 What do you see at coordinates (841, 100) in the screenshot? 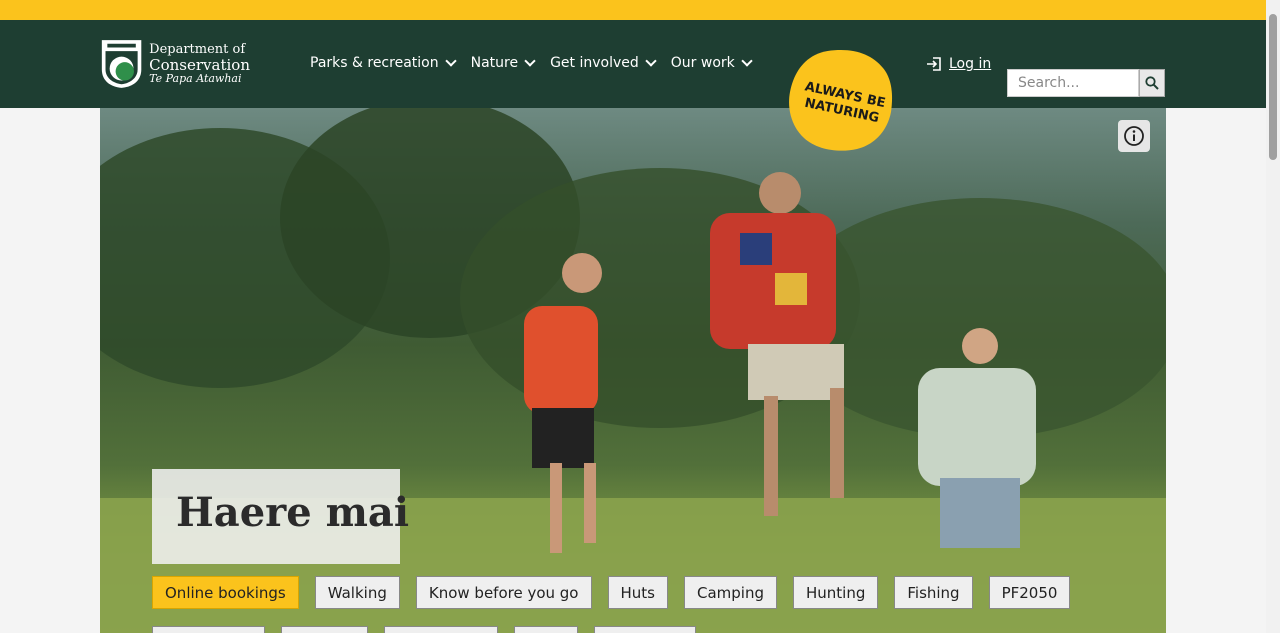
I see `always-be-naturing-badge: ALWAYS BE NATURING` at bounding box center [841, 100].